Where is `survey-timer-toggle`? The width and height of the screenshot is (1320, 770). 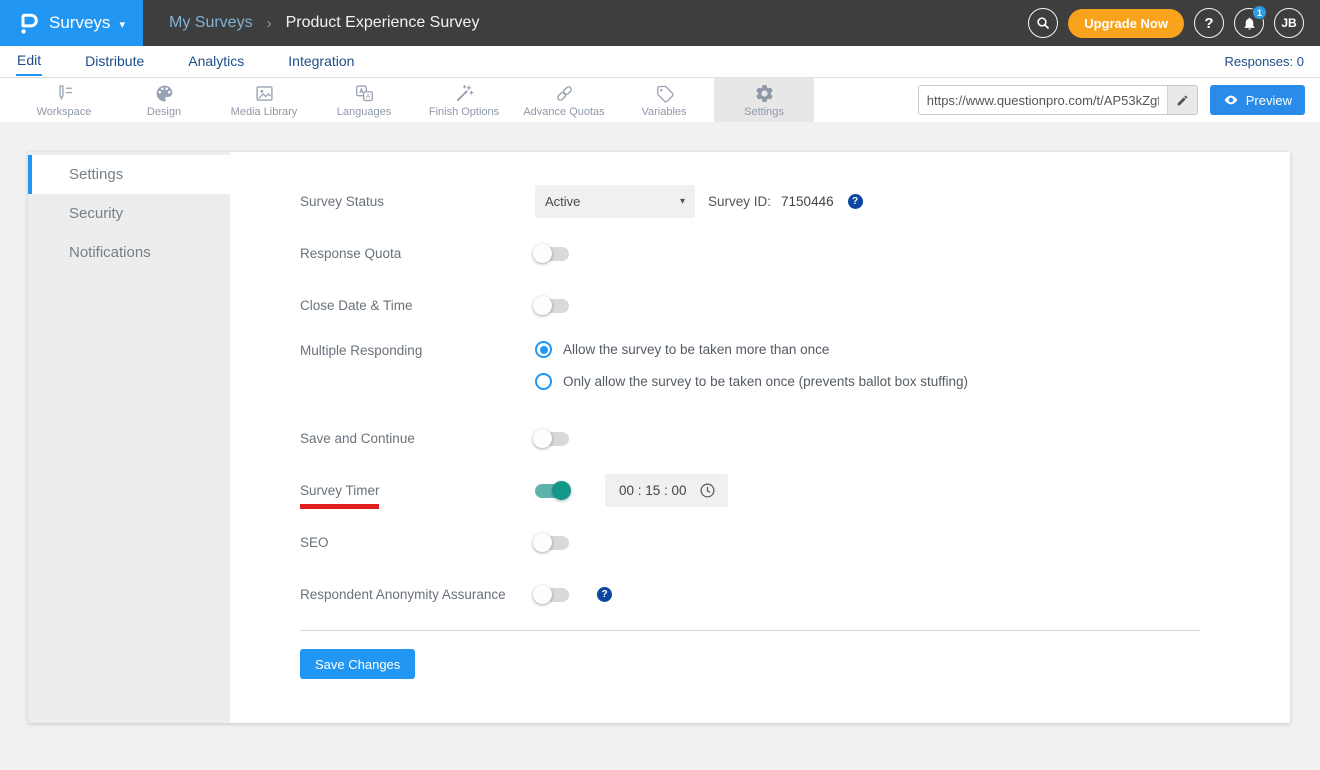 survey-timer-toggle is located at coordinates (553, 490).